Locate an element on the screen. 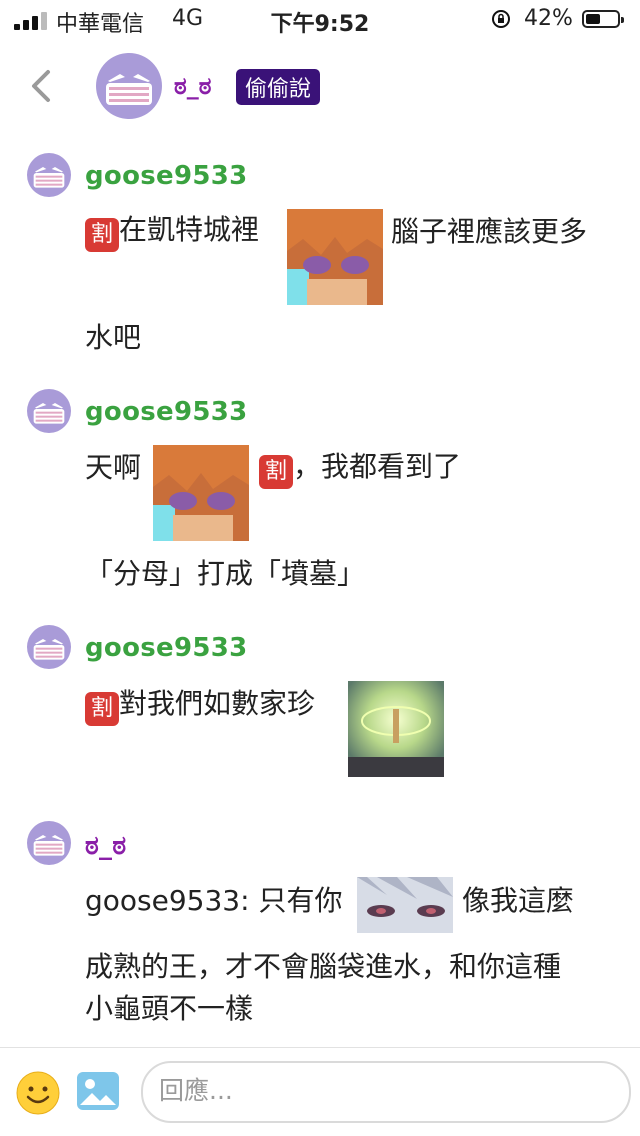 The image size is (640, 1136). message-text: goose9533: 只有你 is located at coordinates (214, 900).